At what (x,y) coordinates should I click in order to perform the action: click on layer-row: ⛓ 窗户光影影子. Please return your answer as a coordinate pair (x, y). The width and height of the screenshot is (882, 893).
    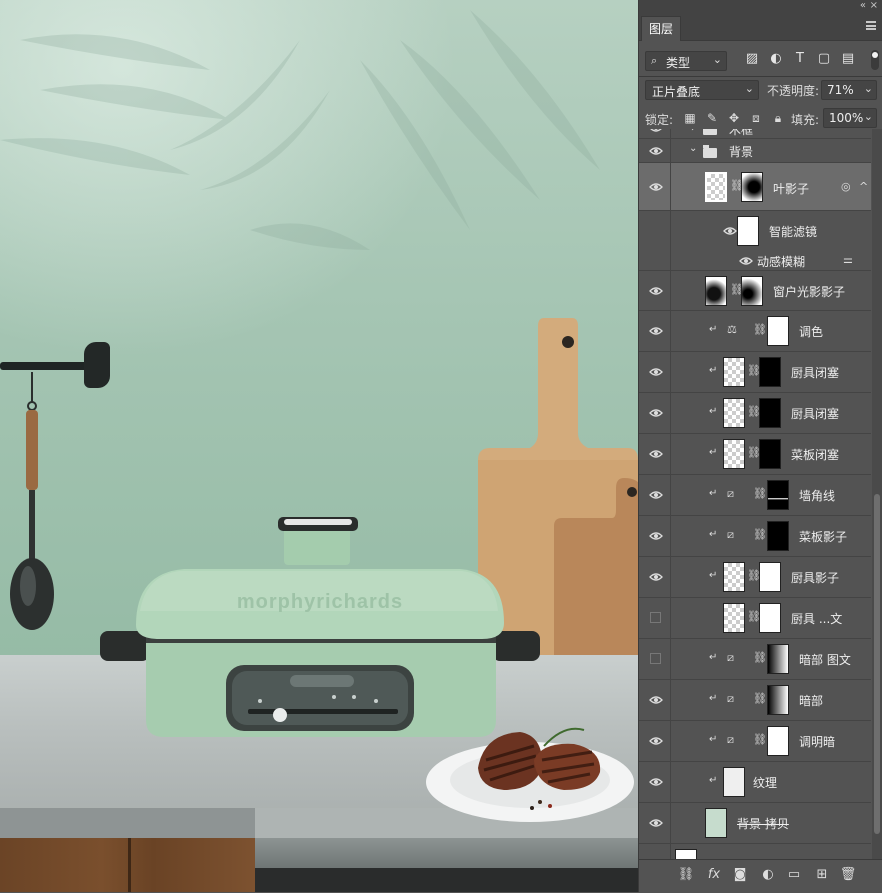
    Looking at the image, I should click on (755, 291).